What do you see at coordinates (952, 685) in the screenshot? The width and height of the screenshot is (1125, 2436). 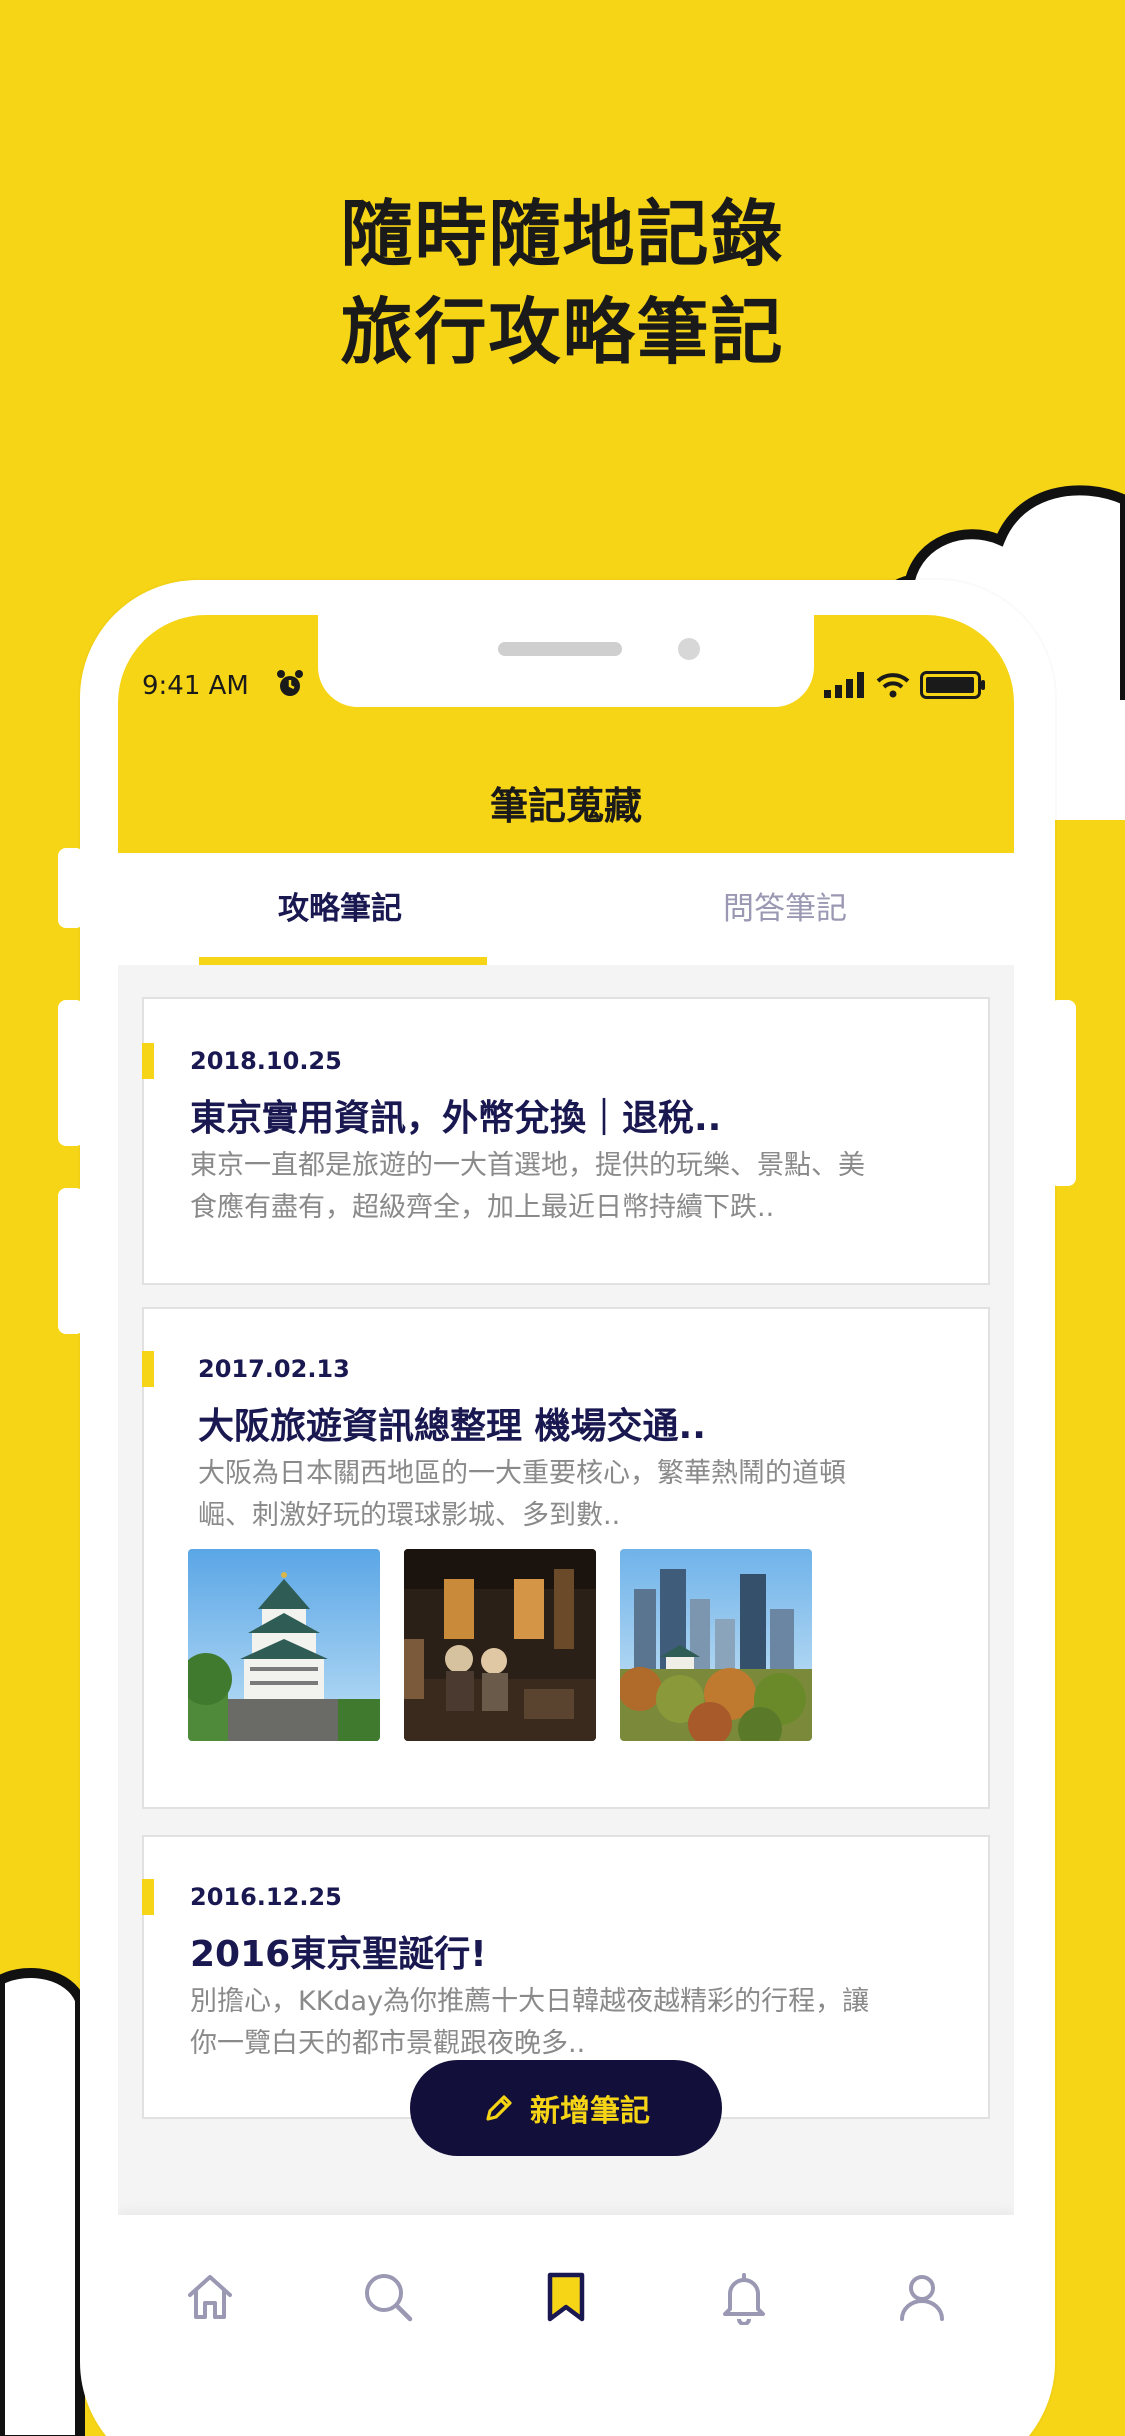 I see `battery-icon` at bounding box center [952, 685].